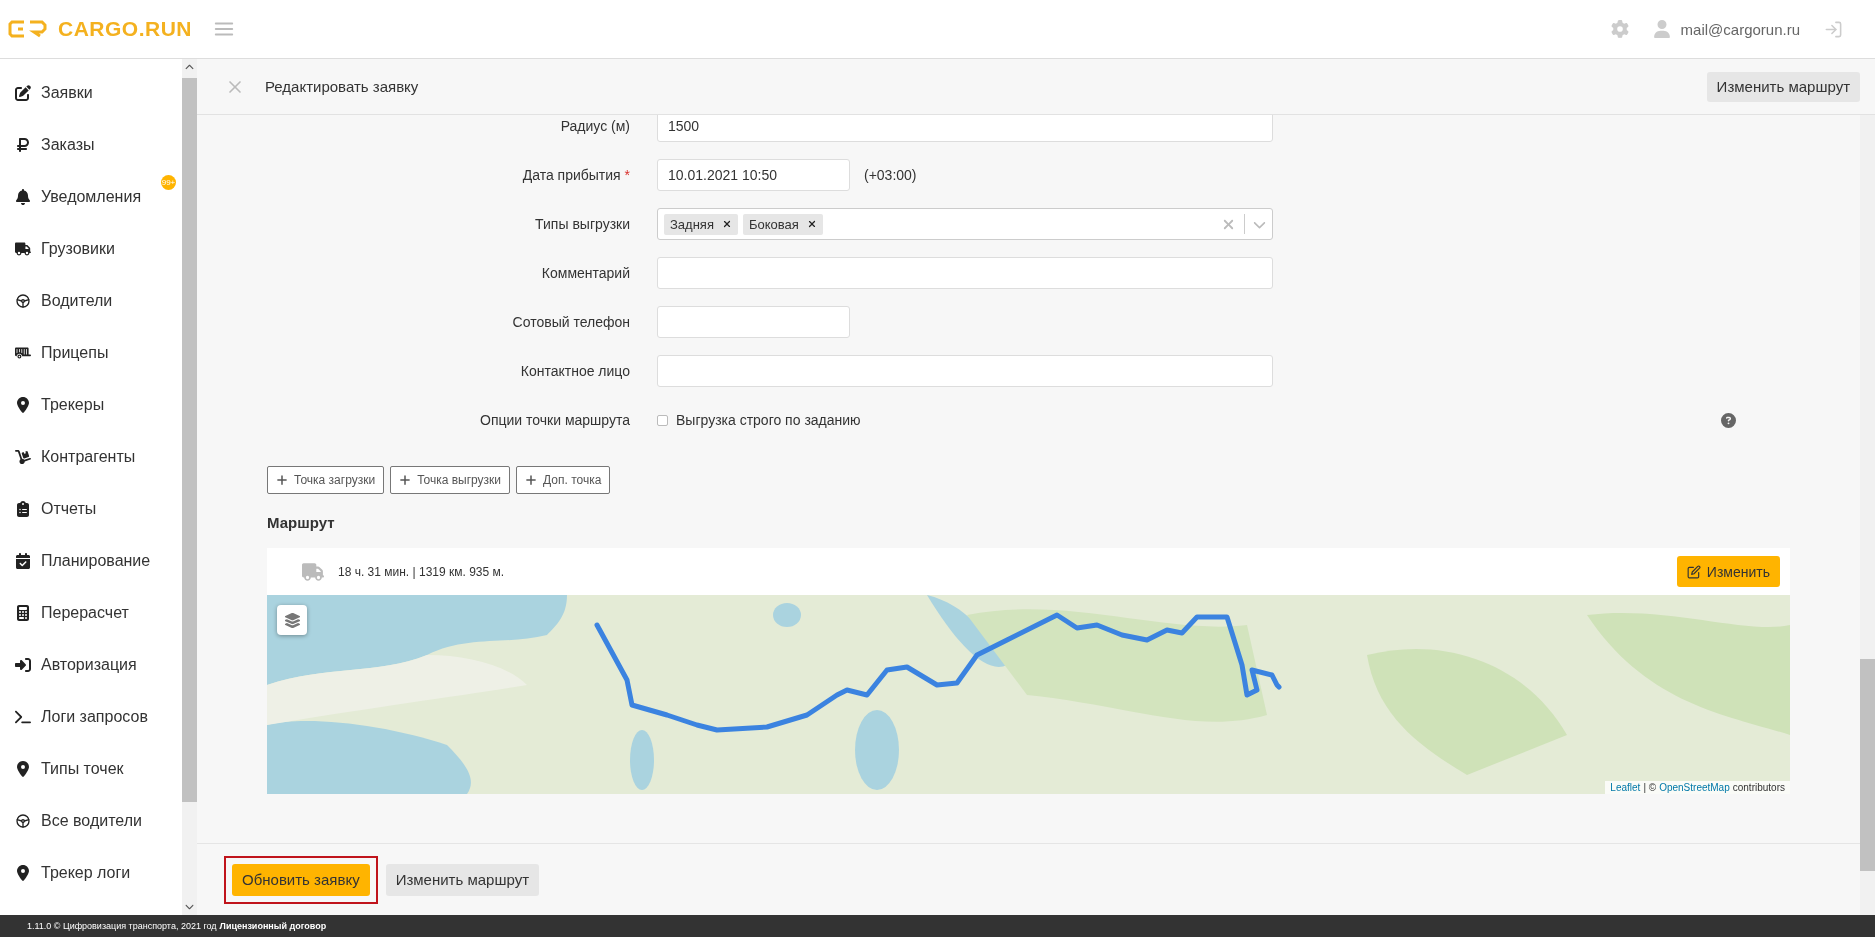 The image size is (1875, 937). What do you see at coordinates (1728, 420) in the screenshot?
I see `help-icon` at bounding box center [1728, 420].